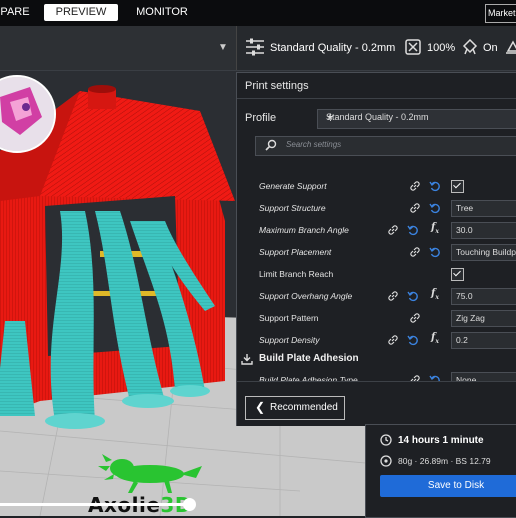 The height and width of the screenshot is (518, 516). Describe the element at coordinates (385, 146) in the screenshot. I see `search-input: Search settings` at that location.